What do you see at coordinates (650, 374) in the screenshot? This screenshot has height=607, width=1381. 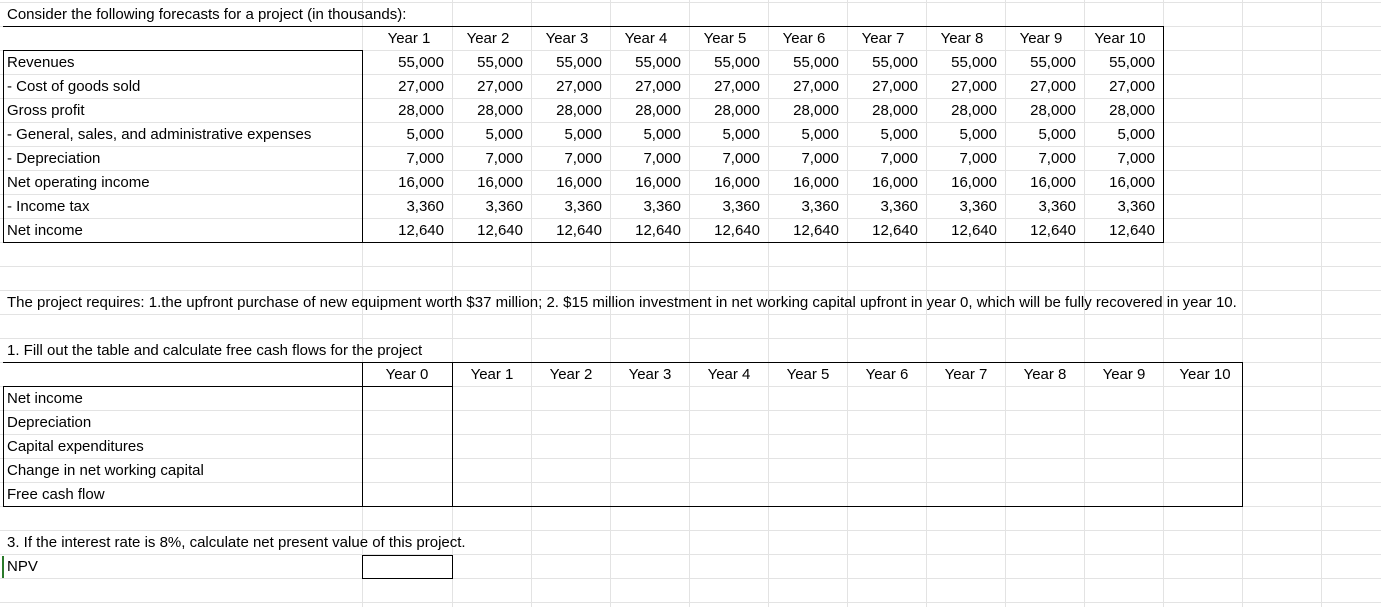 I see `fcf-header-year-3: Year 3` at bounding box center [650, 374].